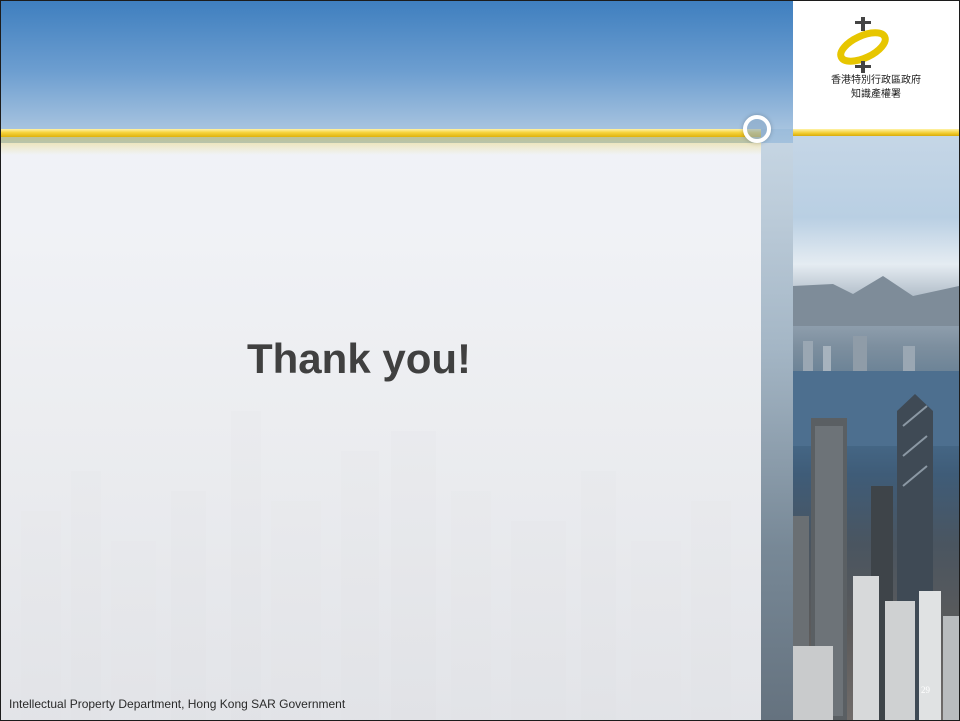  Describe the element at coordinates (876, 80) in the screenshot. I see `logo-text-line1: 香港特別行政區政府` at that location.